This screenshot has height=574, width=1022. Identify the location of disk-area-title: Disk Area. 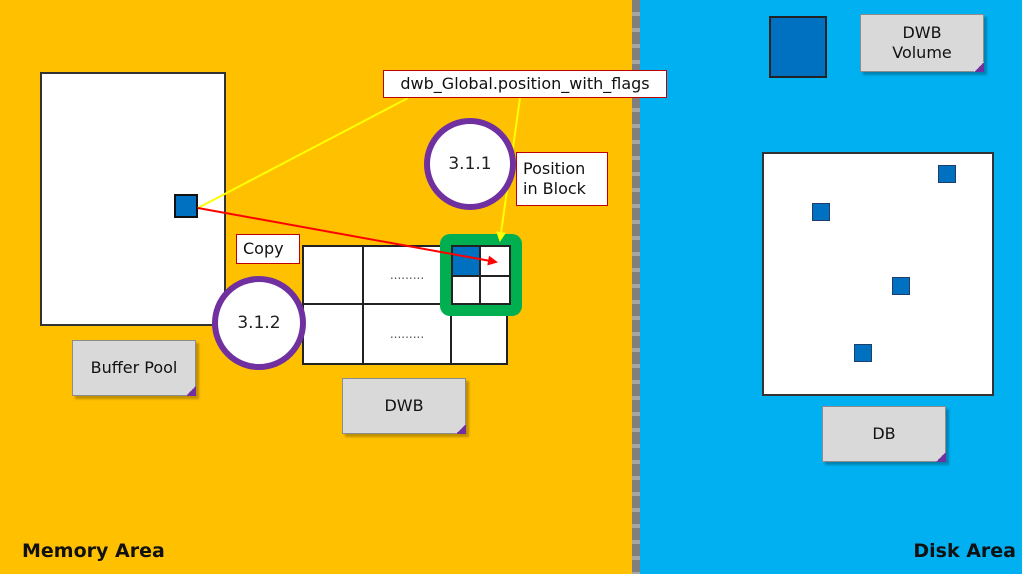
(943, 553).